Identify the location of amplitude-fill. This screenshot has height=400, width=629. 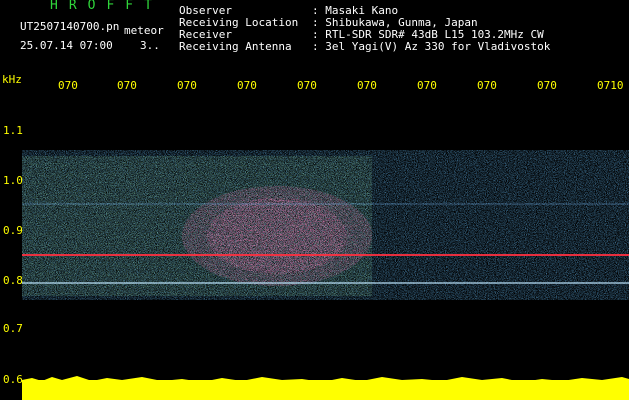
(325, 390).